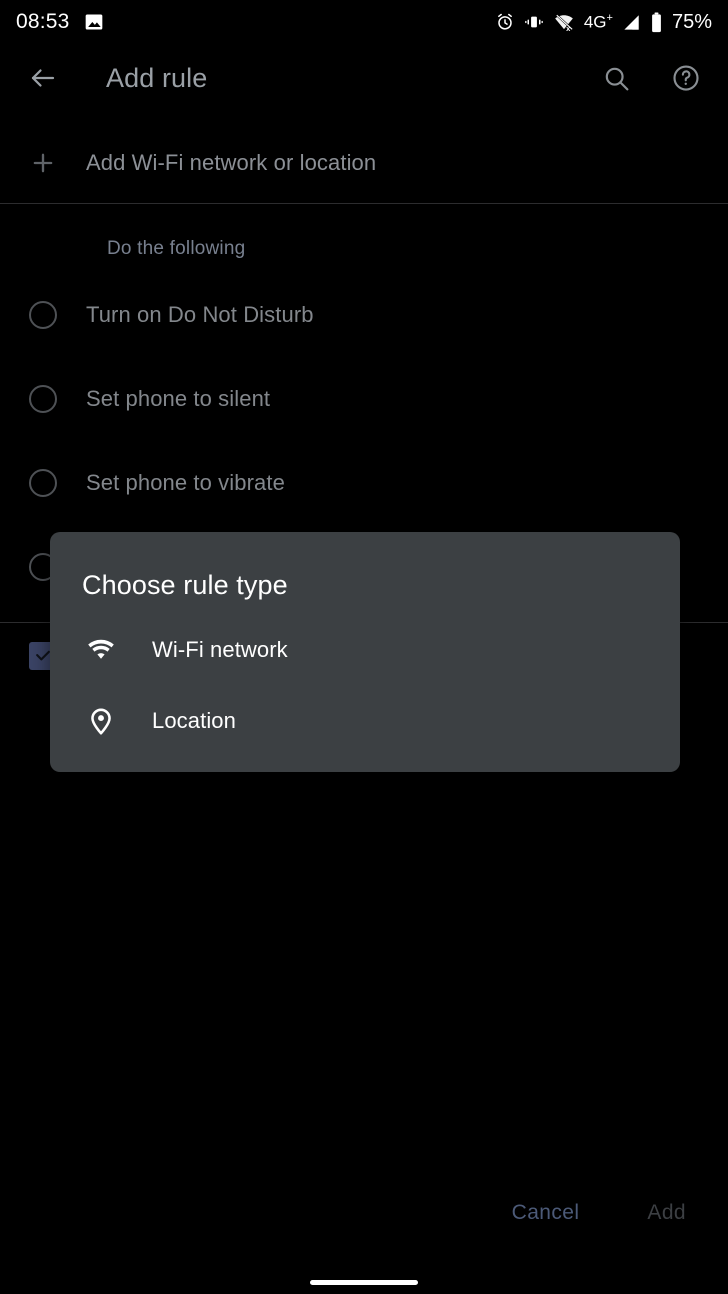  I want to click on add-row-label: Add Wi-Fi network or location, so click(231, 162).